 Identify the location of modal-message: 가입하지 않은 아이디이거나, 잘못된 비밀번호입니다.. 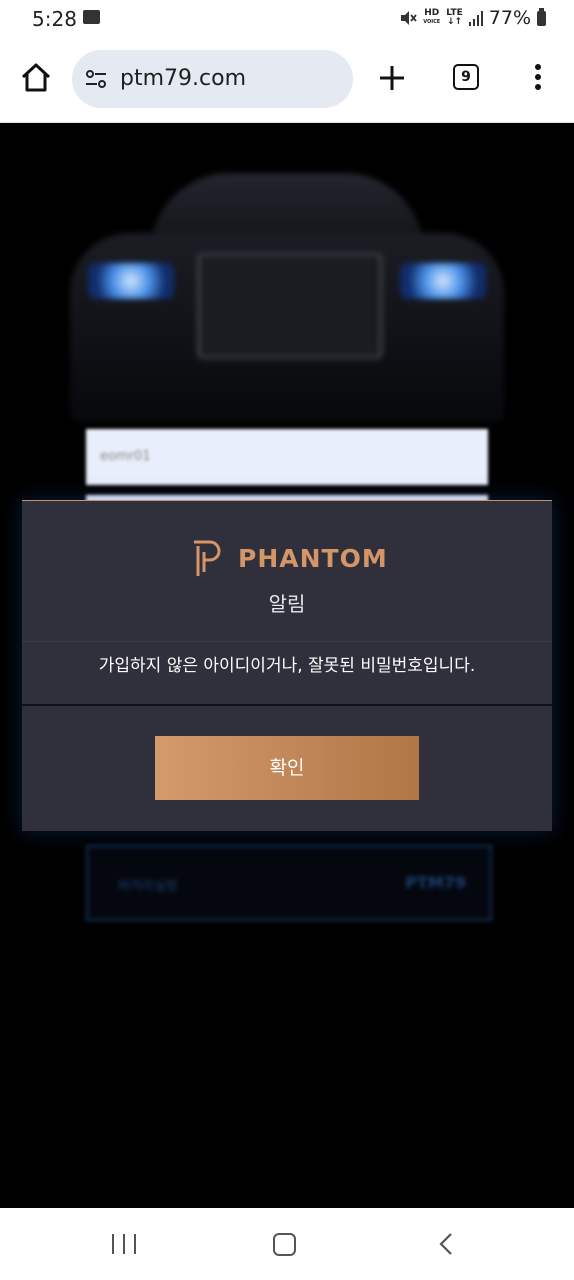
(287, 666).